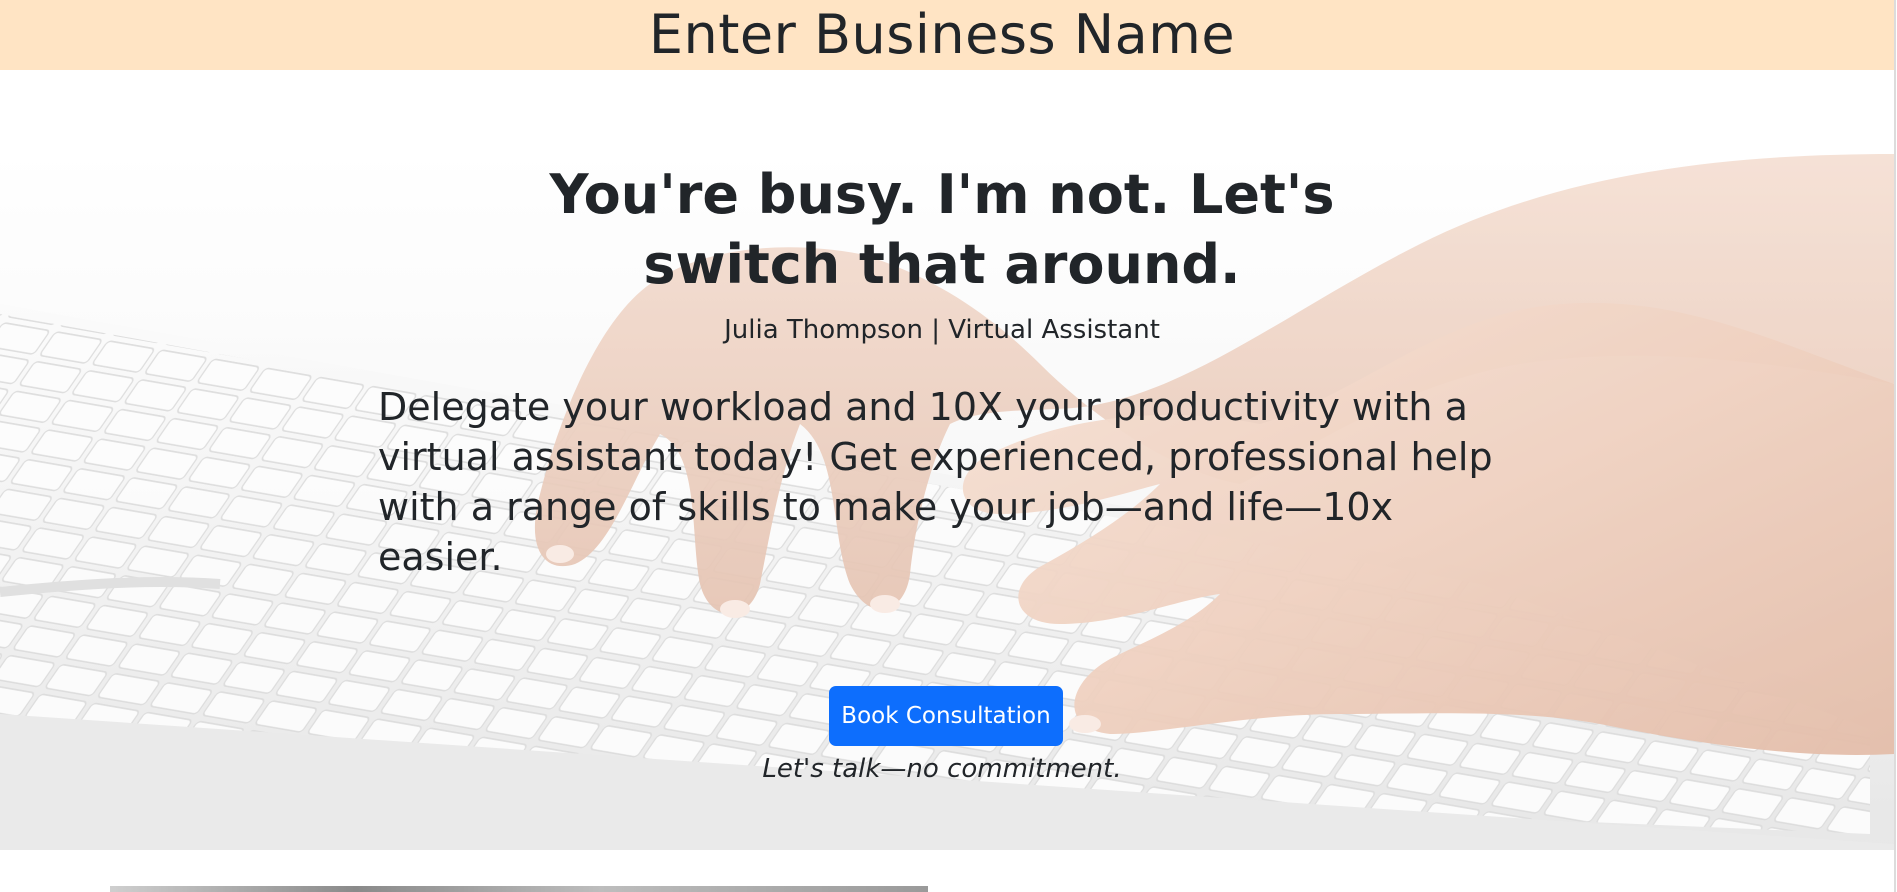  Describe the element at coordinates (942, 264) in the screenshot. I see `hero-headline-line-2: switch that around.` at that location.